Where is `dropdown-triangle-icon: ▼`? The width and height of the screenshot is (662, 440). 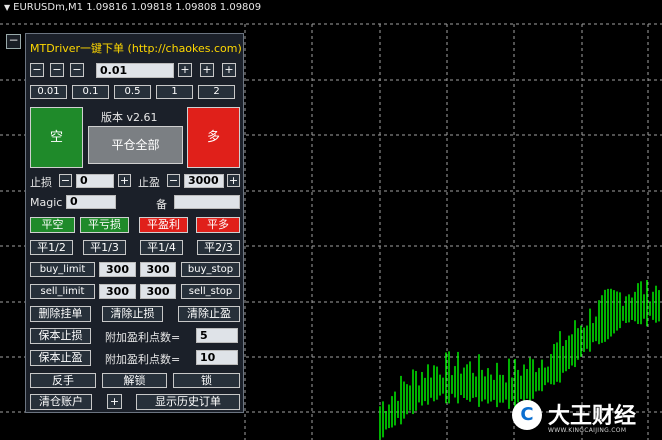 dropdown-triangle-icon: ▼ is located at coordinates (7, 7).